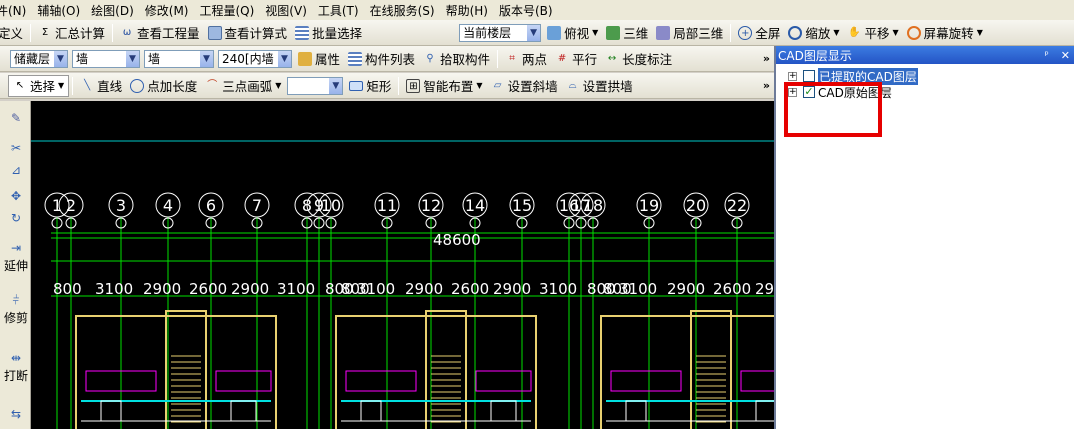  Describe the element at coordinates (168, 205) in the screenshot. I see `axis-label: 4` at that location.